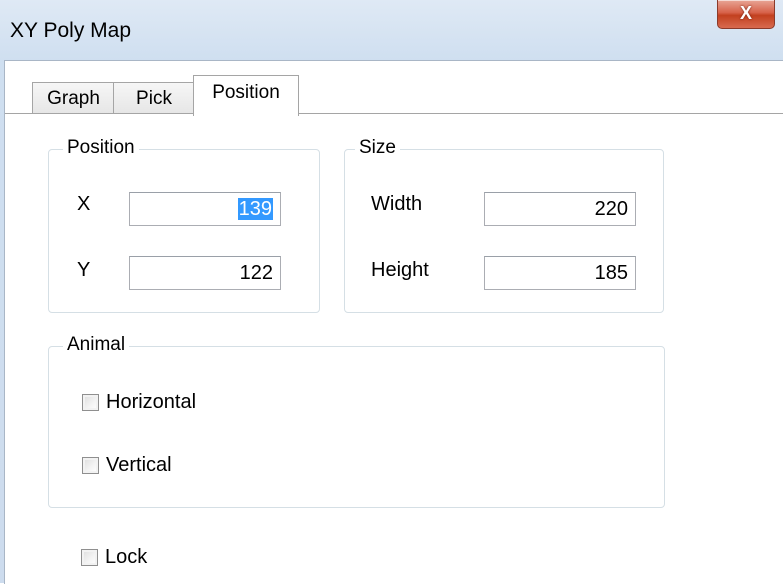 This screenshot has height=584, width=783. I want to click on height-input: 185, so click(560, 273).